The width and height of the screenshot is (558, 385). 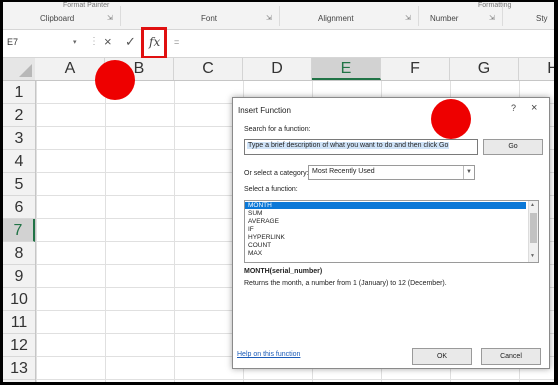 I want to click on alignment-launcher-icon: ⇲, so click(x=408, y=18).